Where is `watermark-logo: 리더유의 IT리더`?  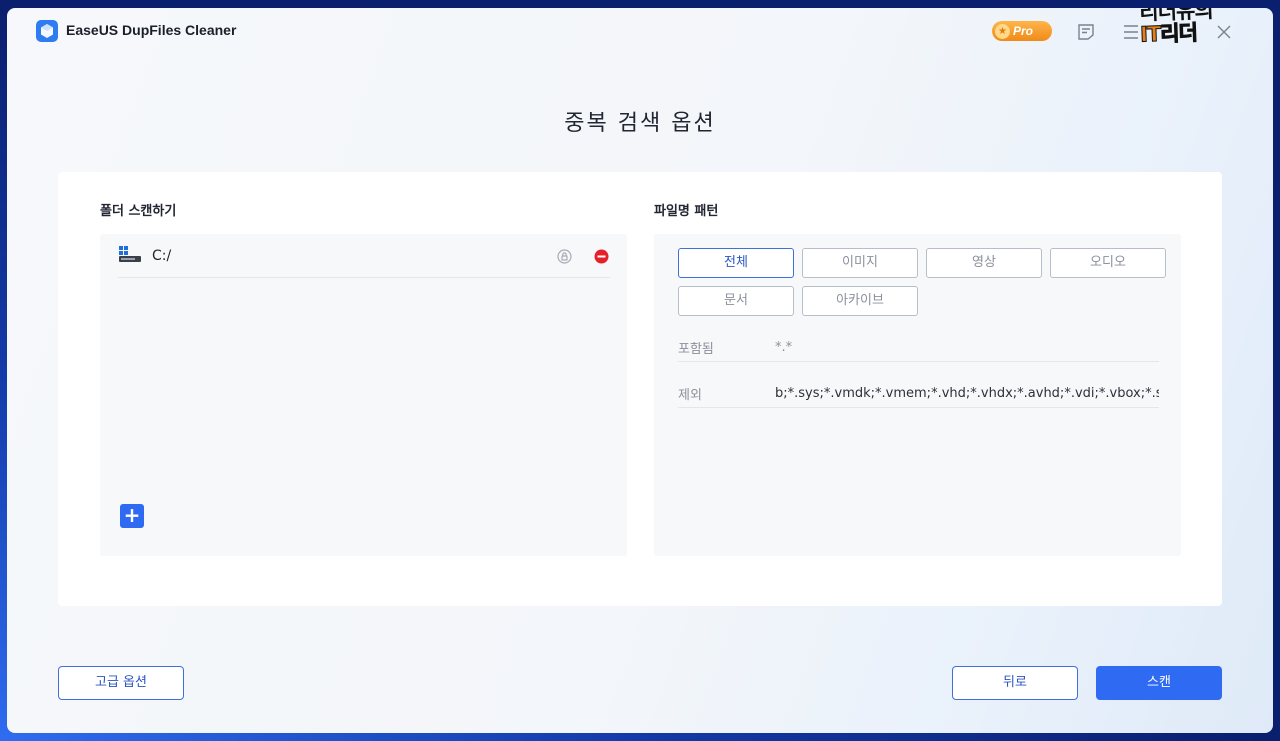
watermark-logo: 리더유의 IT리더 is located at coordinates (1187, 34).